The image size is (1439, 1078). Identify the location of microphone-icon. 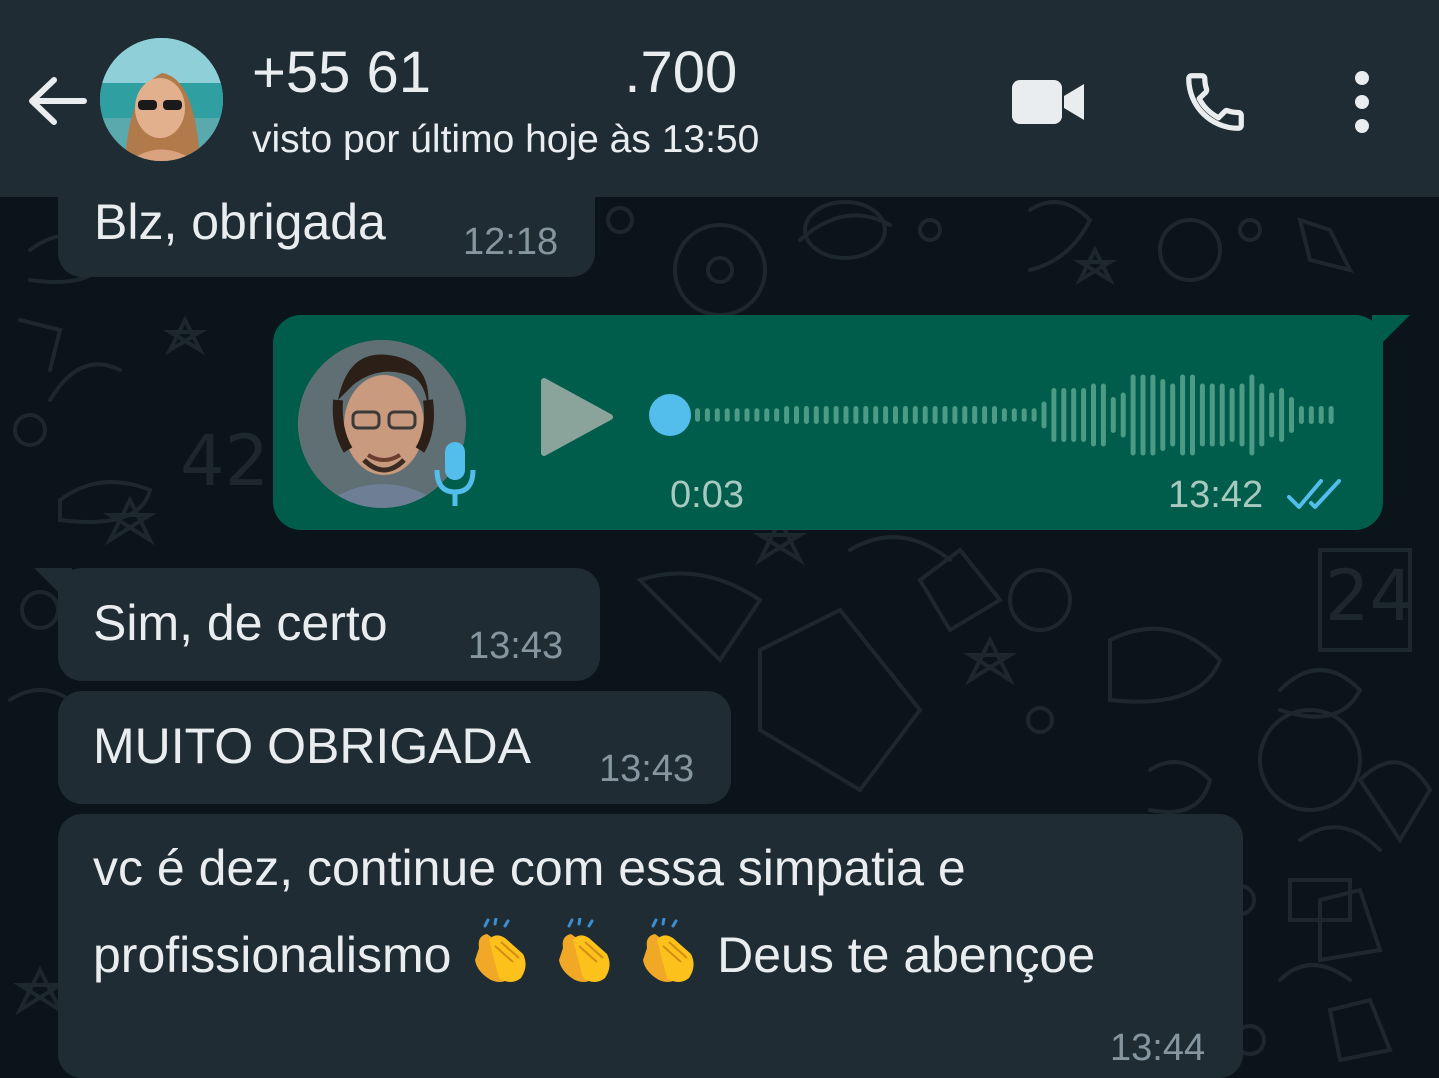
(455, 475).